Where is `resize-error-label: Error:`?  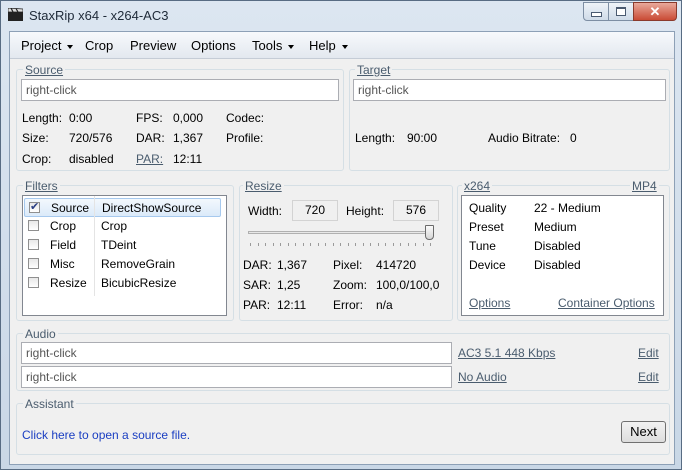
resize-error-label: Error: is located at coordinates (348, 305).